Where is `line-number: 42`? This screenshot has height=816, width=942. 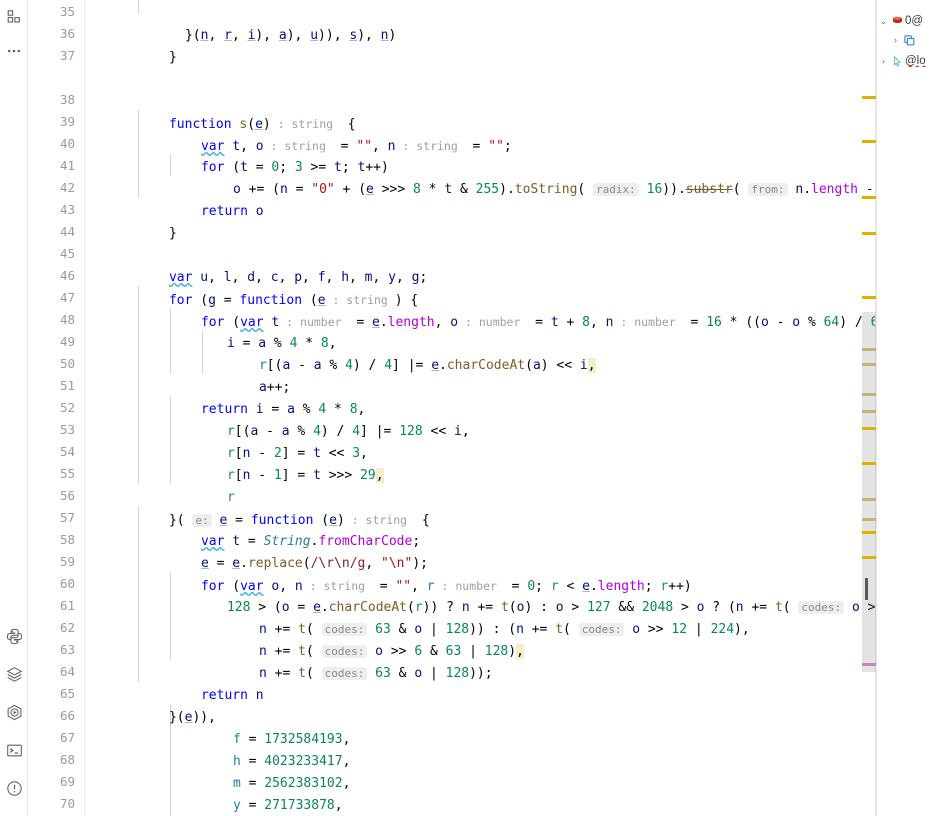 line-number: 42 is located at coordinates (67, 187).